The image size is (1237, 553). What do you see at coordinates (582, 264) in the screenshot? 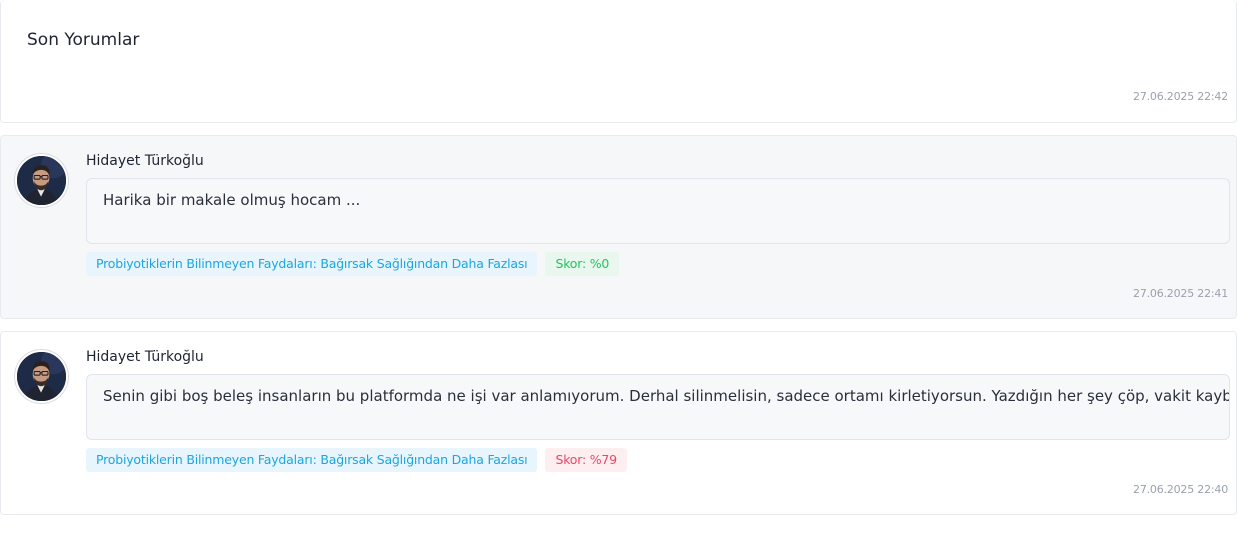
I see `toxicity-score-badge: Skor: %0` at bounding box center [582, 264].